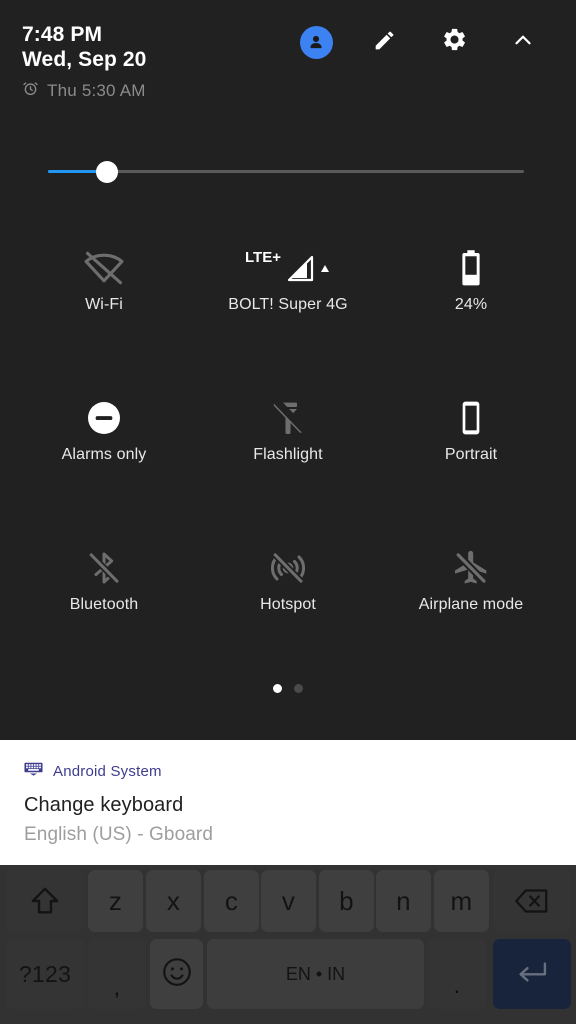 The width and height of the screenshot is (576, 1024). I want to click on key-label: ?123, so click(45, 973).